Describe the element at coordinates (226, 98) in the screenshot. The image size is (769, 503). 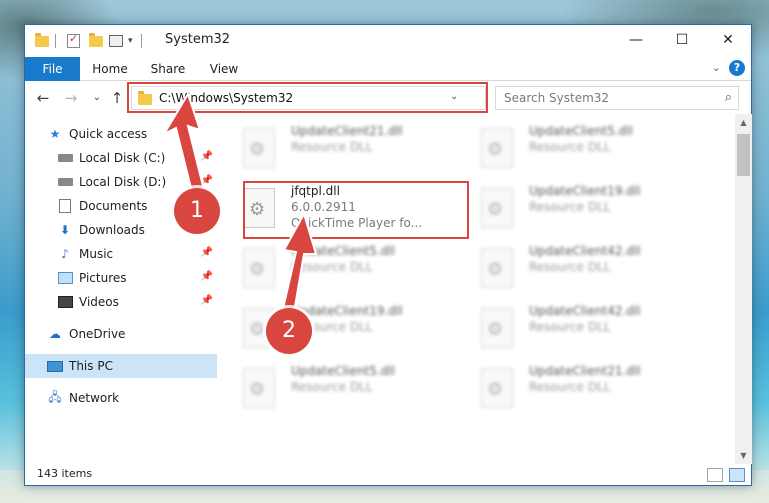
I see `address-path: C:\Windows\System32` at that location.